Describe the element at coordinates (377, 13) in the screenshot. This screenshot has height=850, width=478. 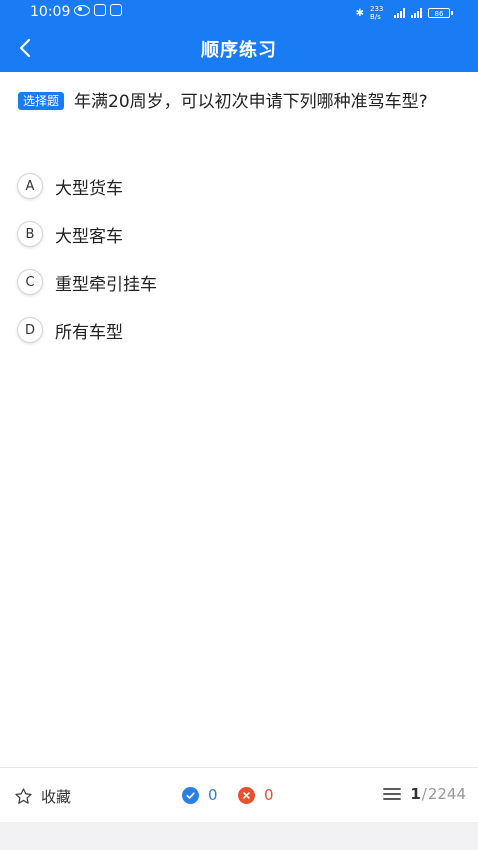
I see `network-speed: 233 B/s` at that location.